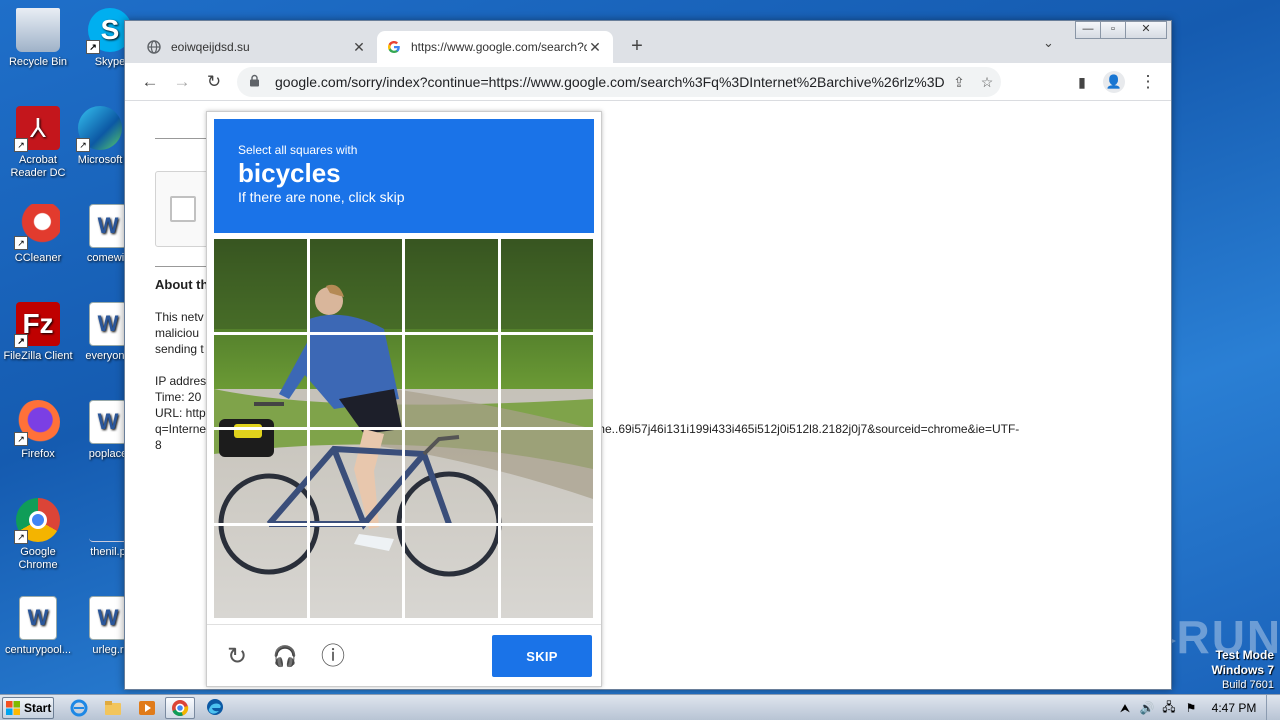 The image size is (1280, 720). Describe the element at coordinates (237, 657) in the screenshot. I see `reload-challenge-icon: ↻` at that location.